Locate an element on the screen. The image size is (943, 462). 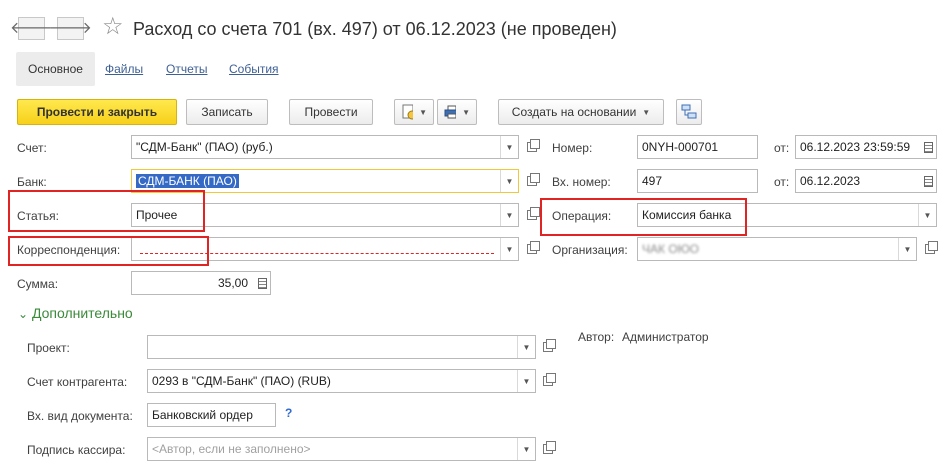
create-based-on-button: Создать на основании ▼ is located at coordinates (581, 112).